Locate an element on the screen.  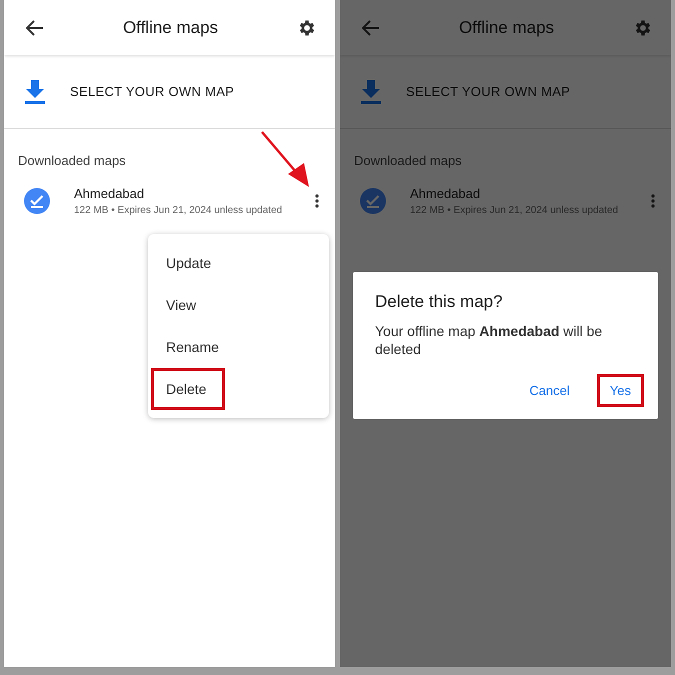
menu-item: Update is located at coordinates (188, 263).